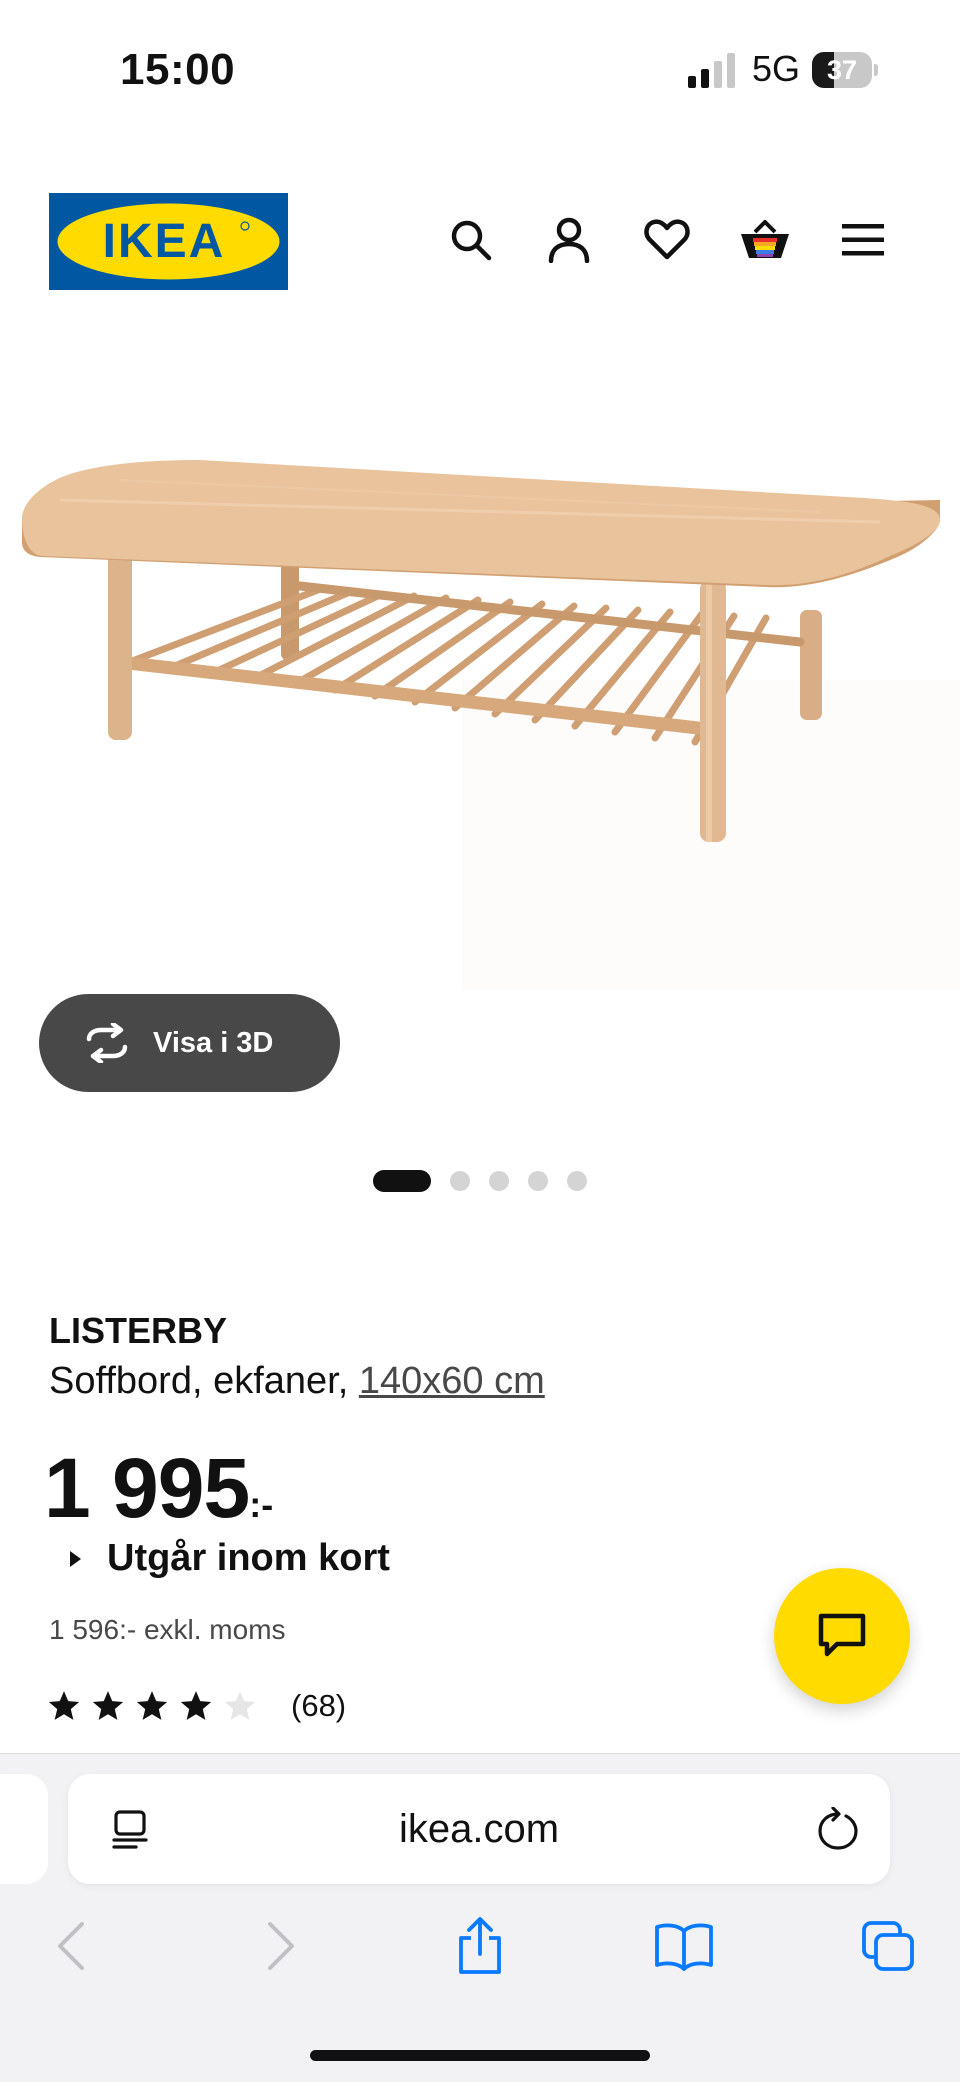 This screenshot has width=960, height=2082. What do you see at coordinates (319, 1705) in the screenshot?
I see `review-count: (68)` at bounding box center [319, 1705].